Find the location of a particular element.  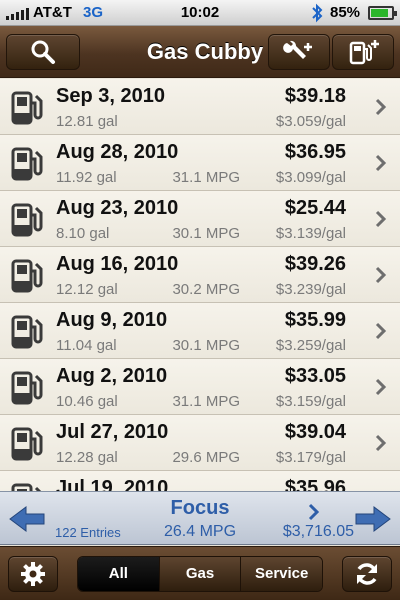

fillup-price-per-gallon: $3.159/gal is located at coordinates (310, 401).